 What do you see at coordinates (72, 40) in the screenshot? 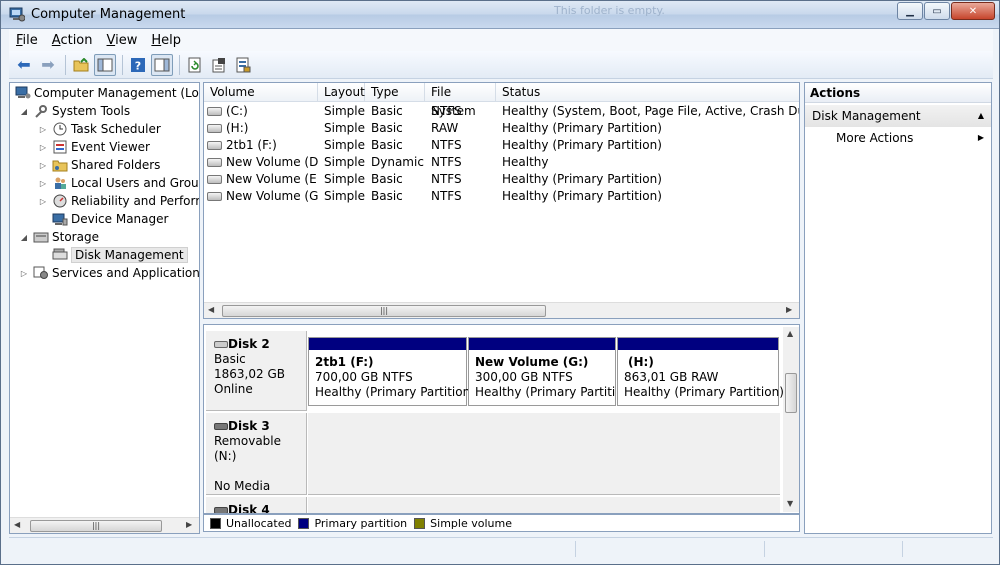
I see `menu-action: Action` at bounding box center [72, 40].